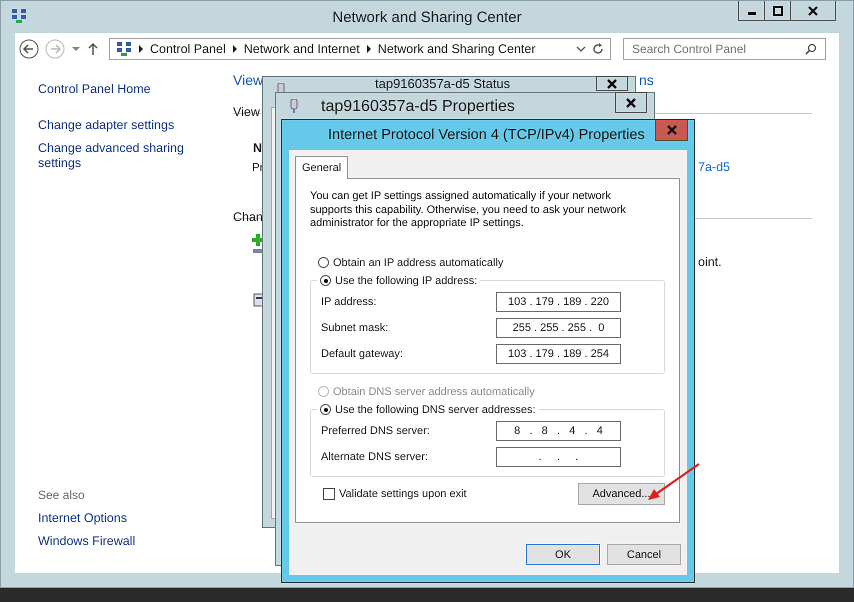 The height and width of the screenshot is (602, 854). Describe the element at coordinates (406, 280) in the screenshot. I see `radio-label: Use the following IP address:` at that location.